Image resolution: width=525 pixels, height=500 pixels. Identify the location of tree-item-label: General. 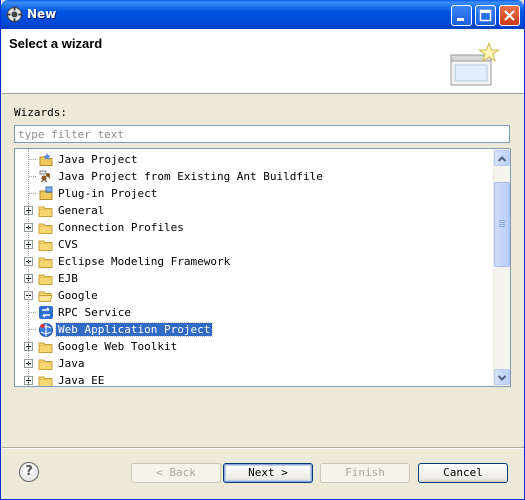
(81, 210).